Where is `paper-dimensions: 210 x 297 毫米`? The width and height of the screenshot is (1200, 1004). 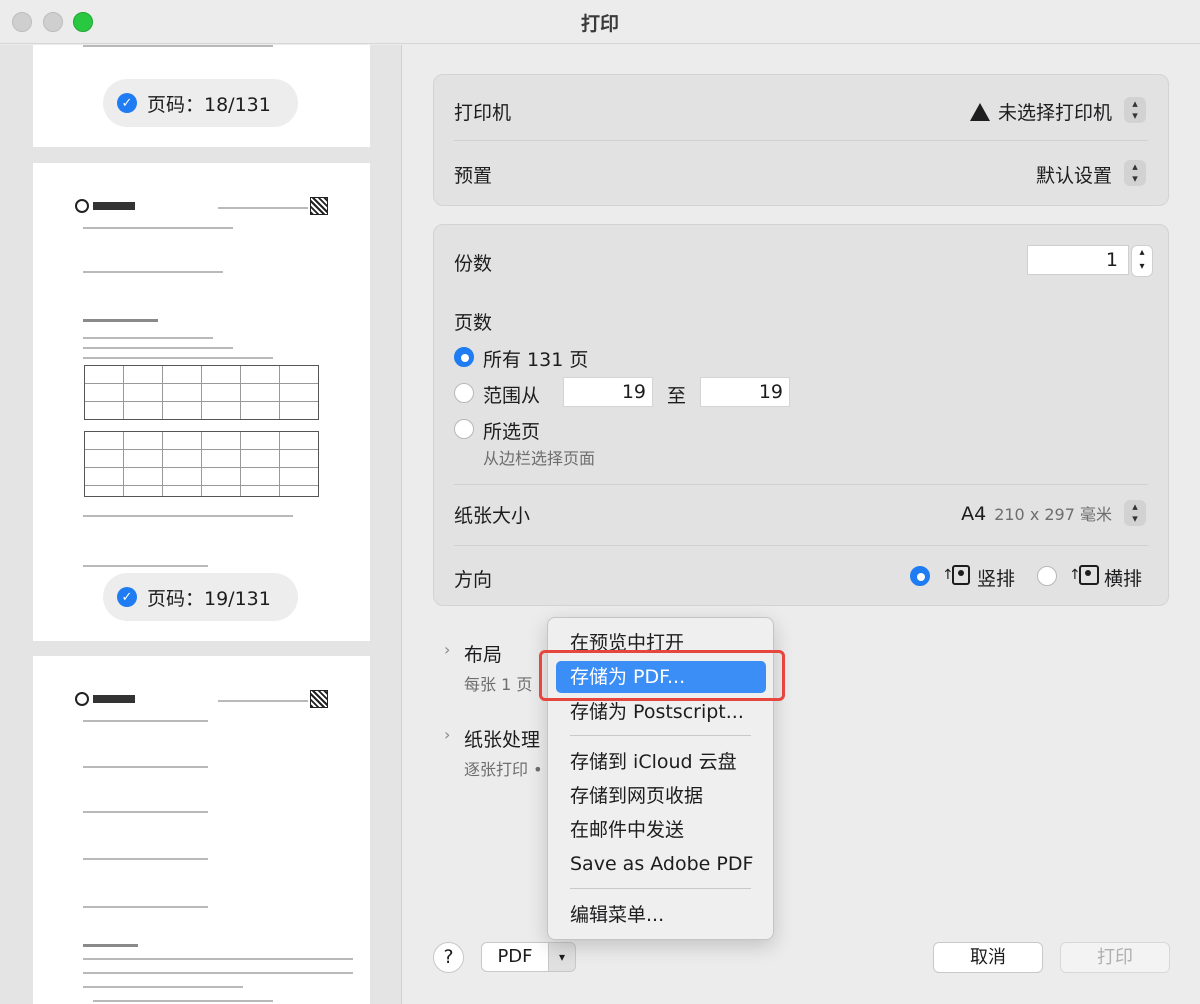
paper-dimensions: 210 x 297 毫米 is located at coordinates (1053, 514).